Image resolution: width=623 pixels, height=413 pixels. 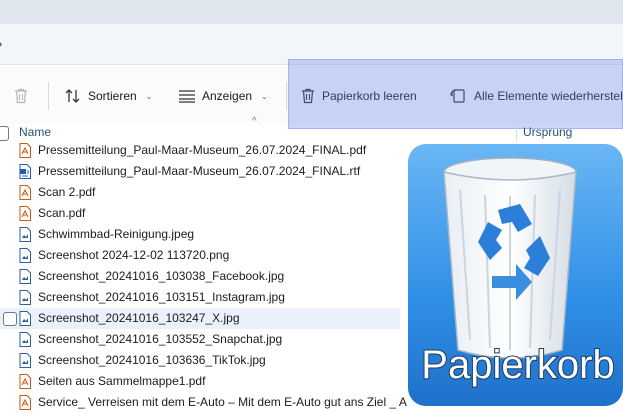 I want to click on column-name: Name, so click(x=35, y=132).